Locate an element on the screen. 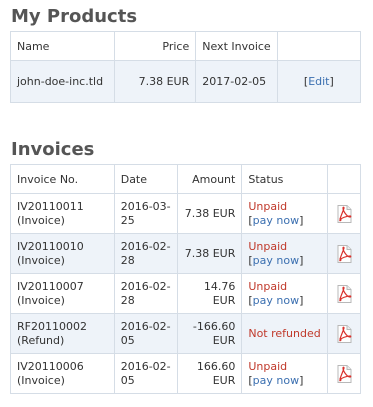 This screenshot has width=373, height=407. invoice-number: IV20110006 (Invoice) is located at coordinates (62, 373).